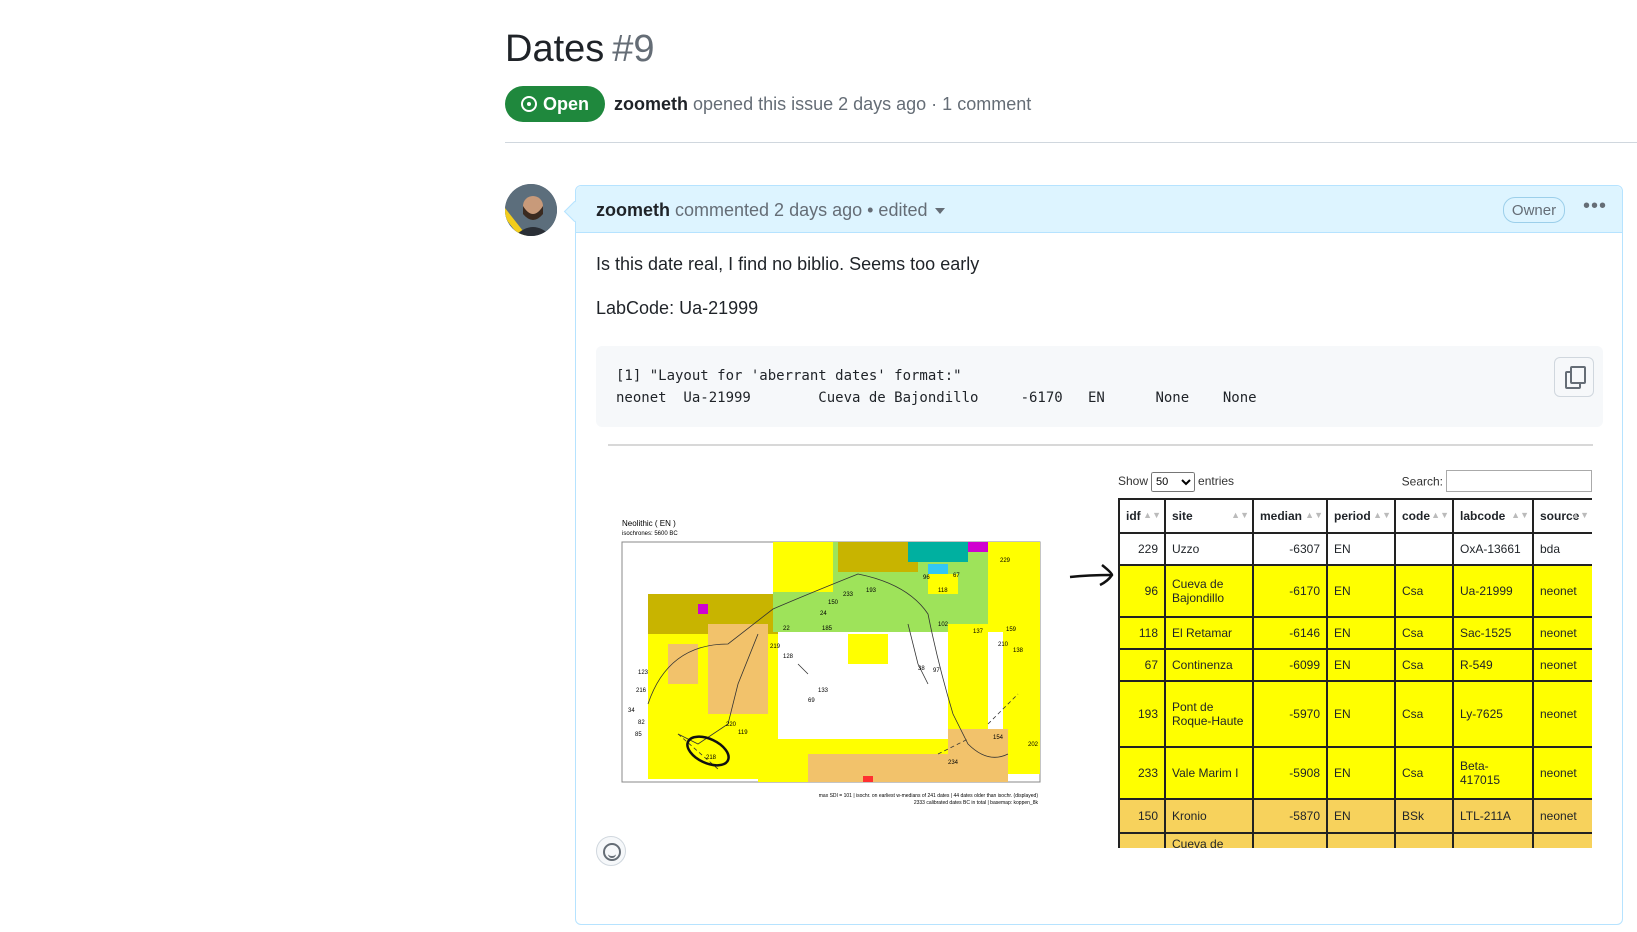 This screenshot has width=1637, height=932. What do you see at coordinates (1562, 549) in the screenshot?
I see `cell-source: bda` at bounding box center [1562, 549].